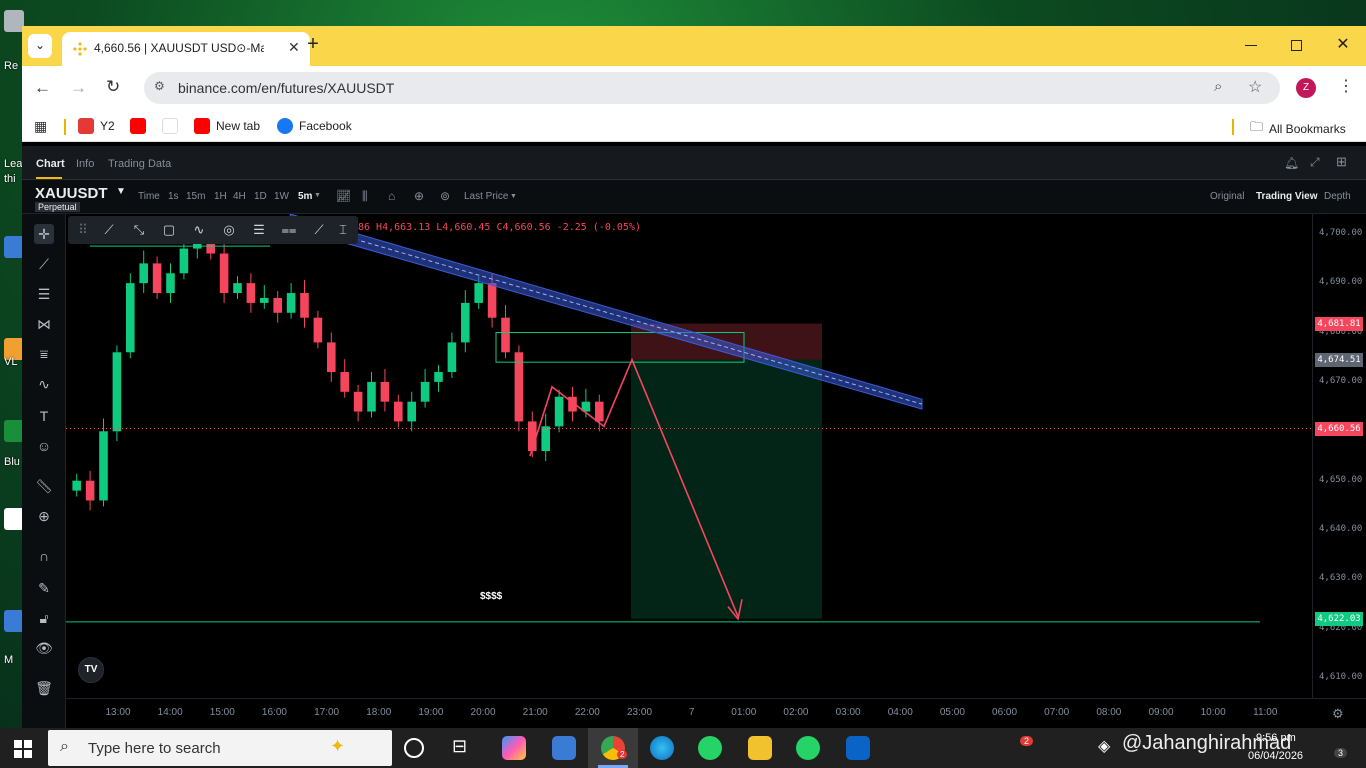 This screenshot has width=1366, height=768. I want to click on prediction-tool-icon: ⩸, so click(44, 354).